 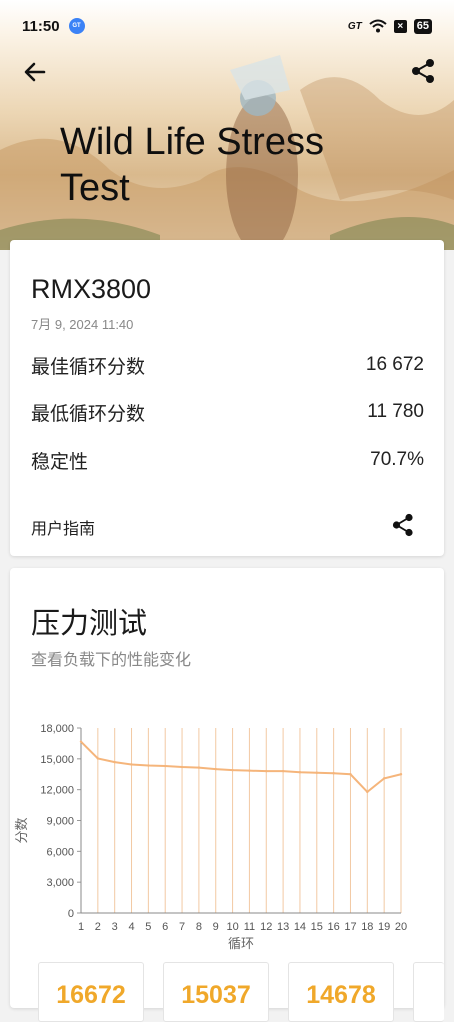 I want to click on y-tick-label: 18,000, so click(x=57, y=729).